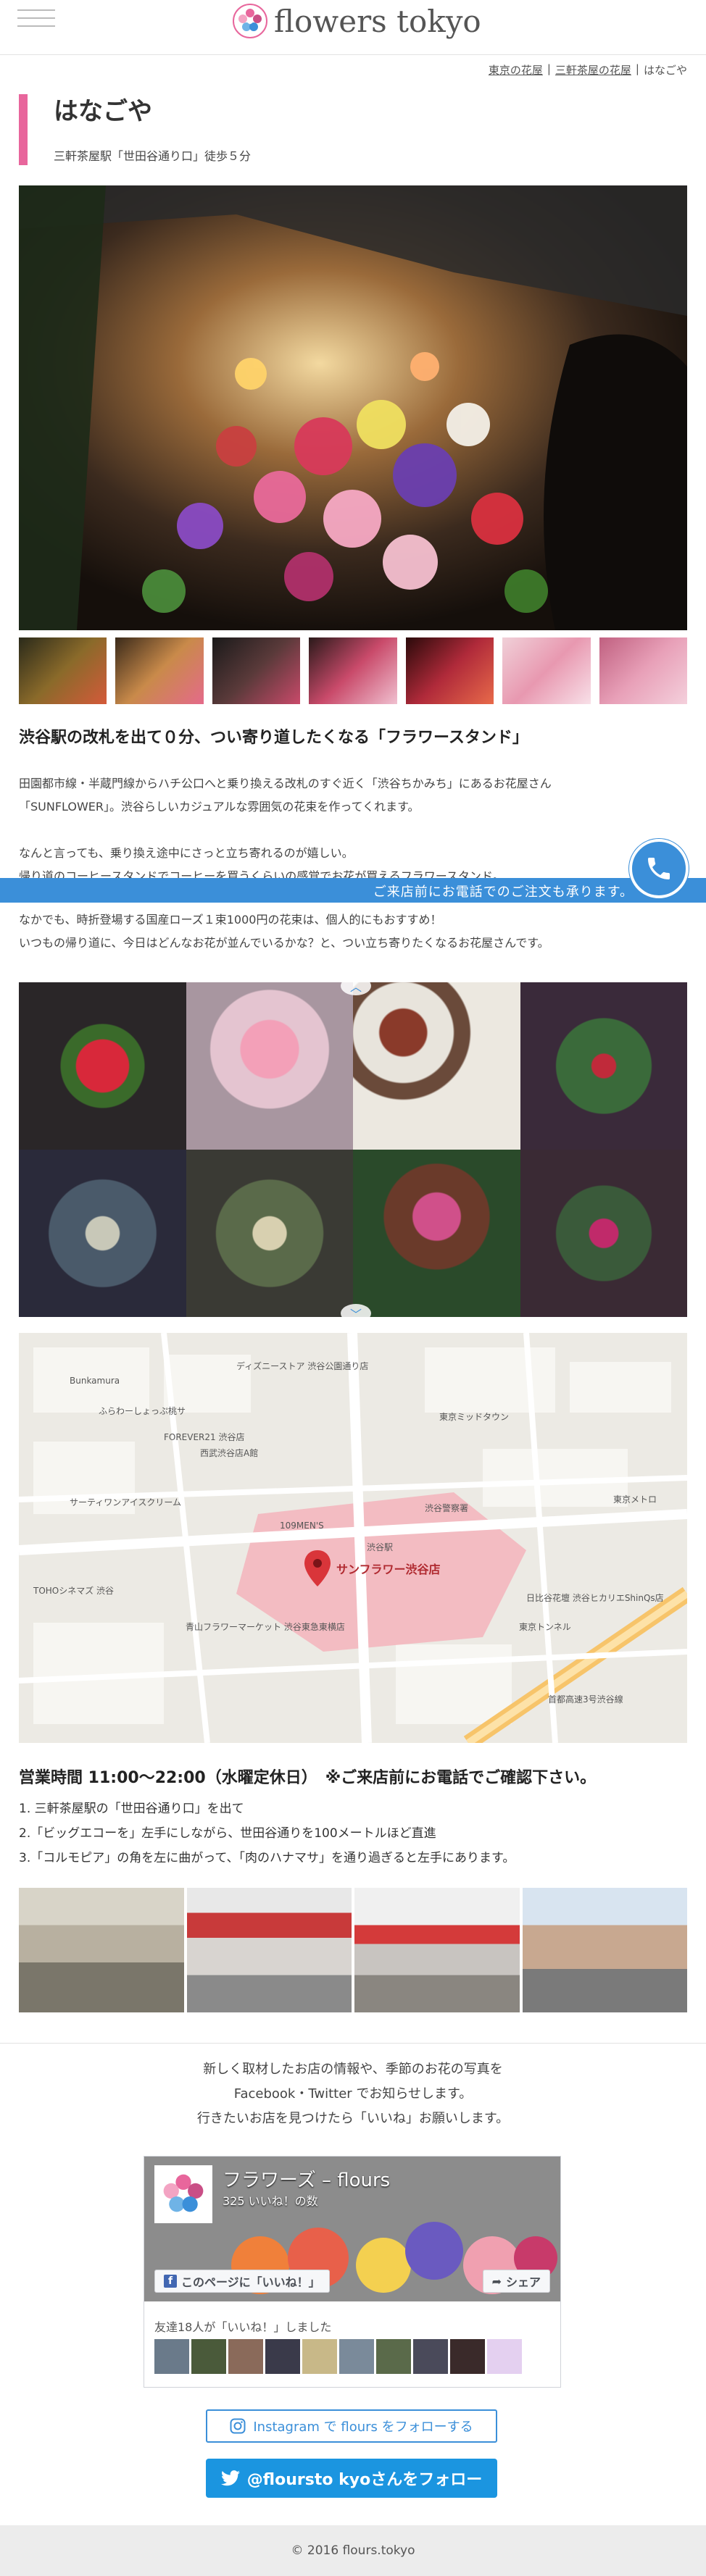  I want to click on site-footer: © 2016 flours.tokyo, so click(353, 2550).